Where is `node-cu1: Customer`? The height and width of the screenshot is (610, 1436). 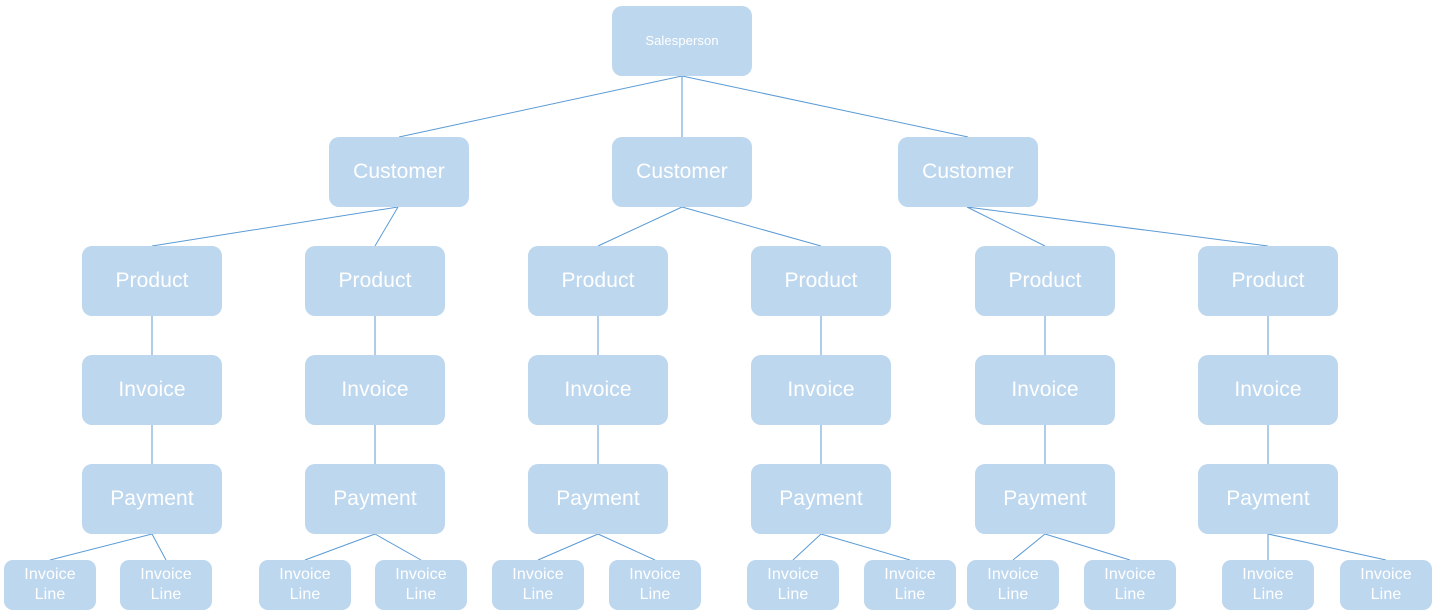 node-cu1: Customer is located at coordinates (399, 172).